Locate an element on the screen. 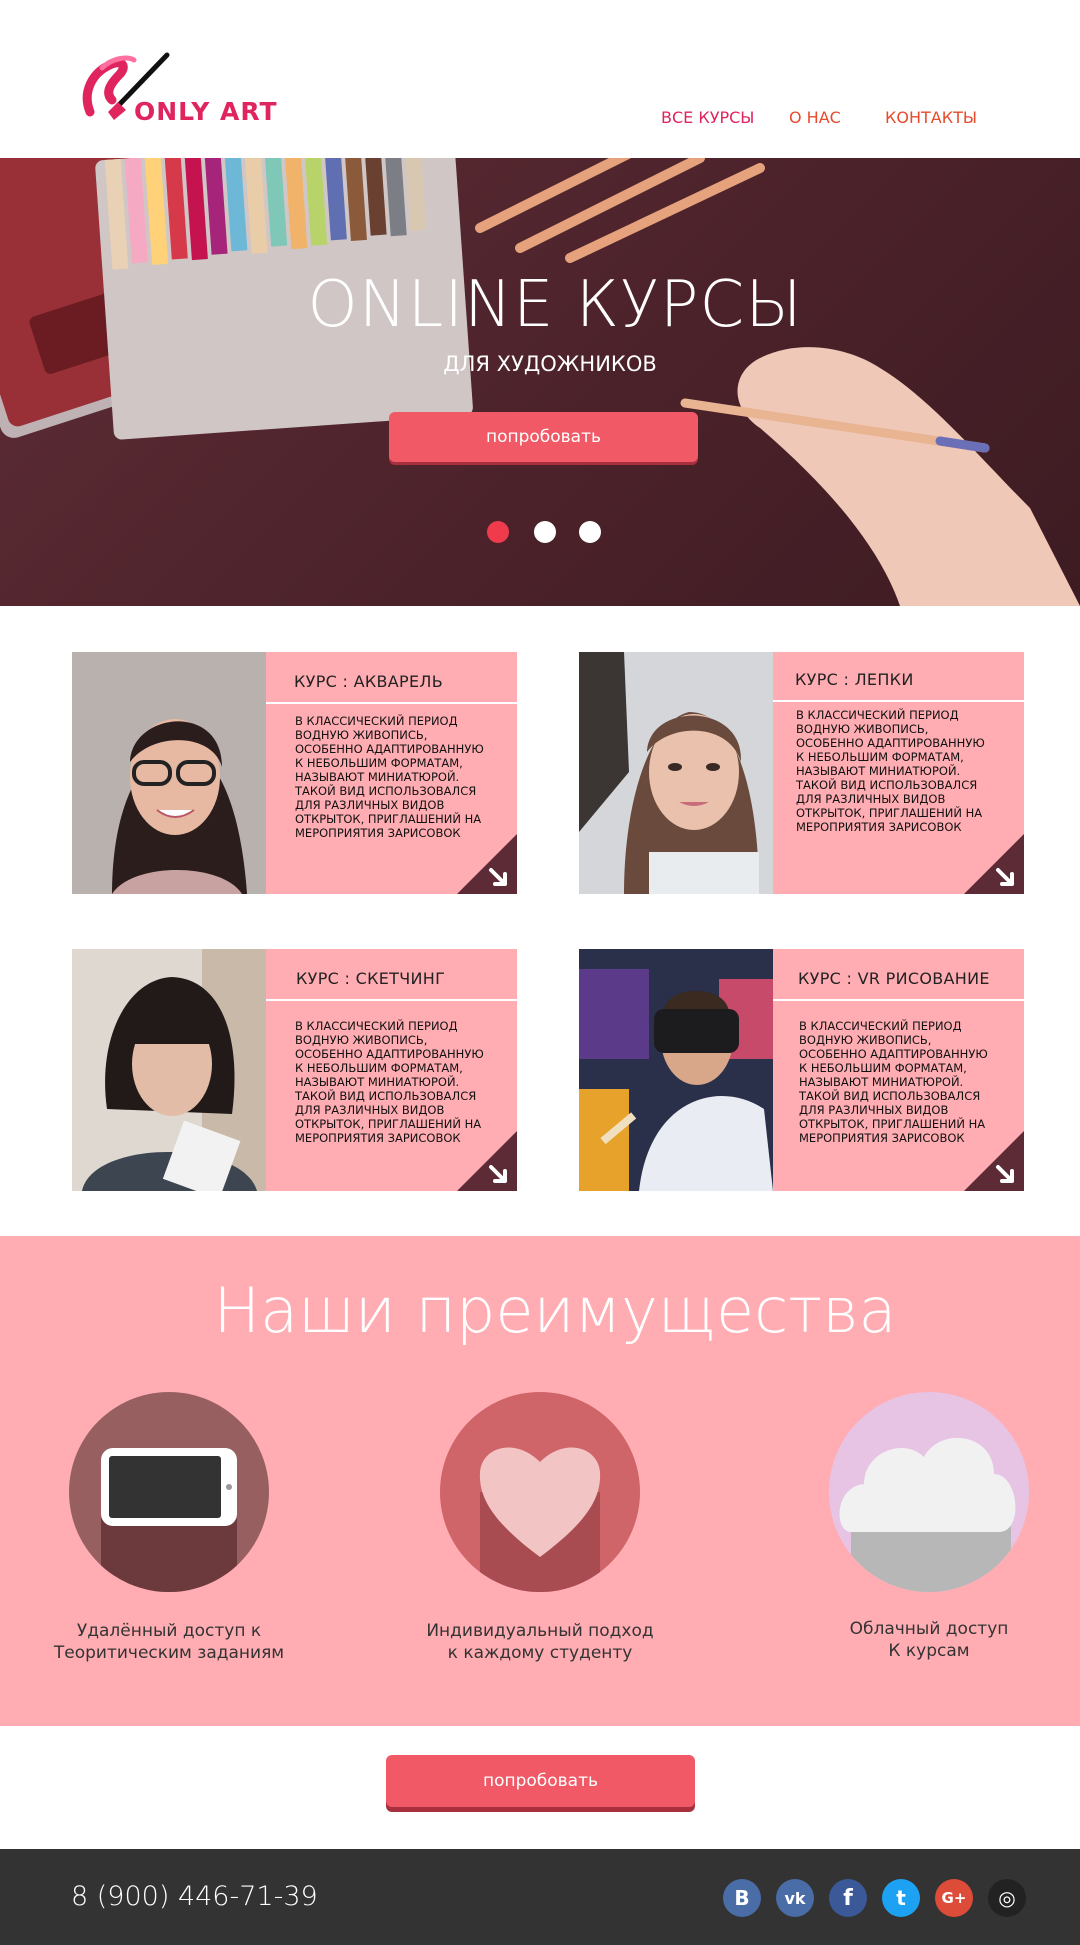 The image size is (1080, 1945). logo: ONLY ART is located at coordinates (182, 92).